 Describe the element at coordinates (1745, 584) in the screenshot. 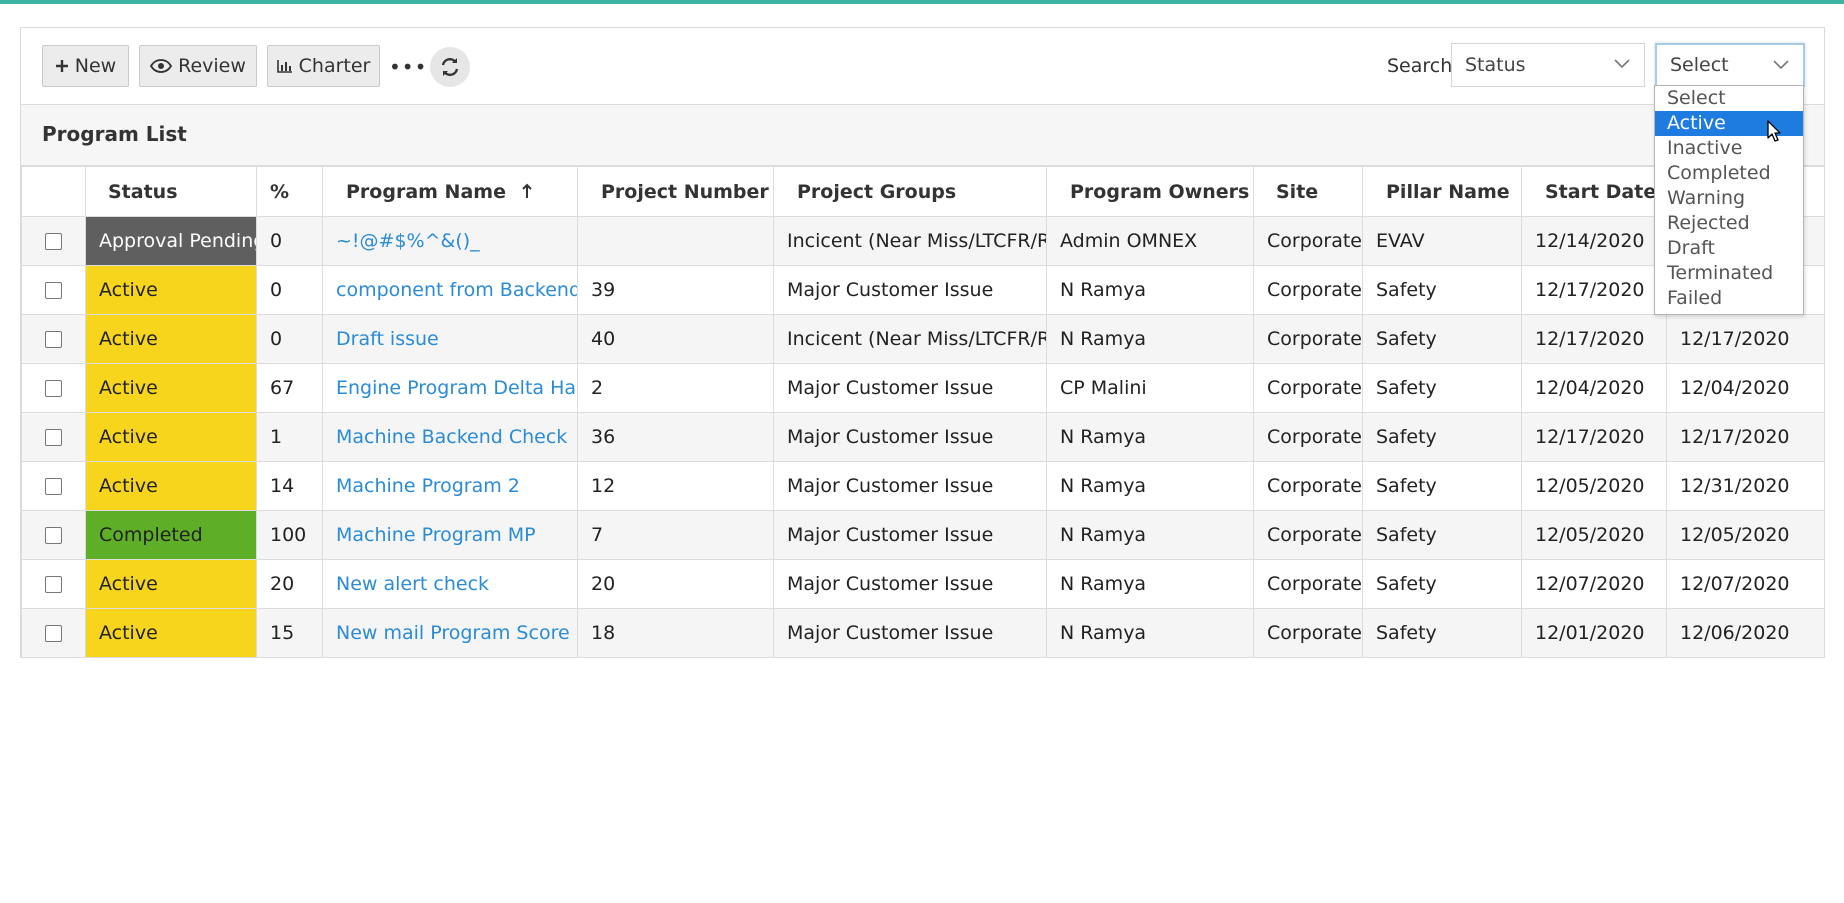

I see `end-date-cell: 12/07/2020` at that location.